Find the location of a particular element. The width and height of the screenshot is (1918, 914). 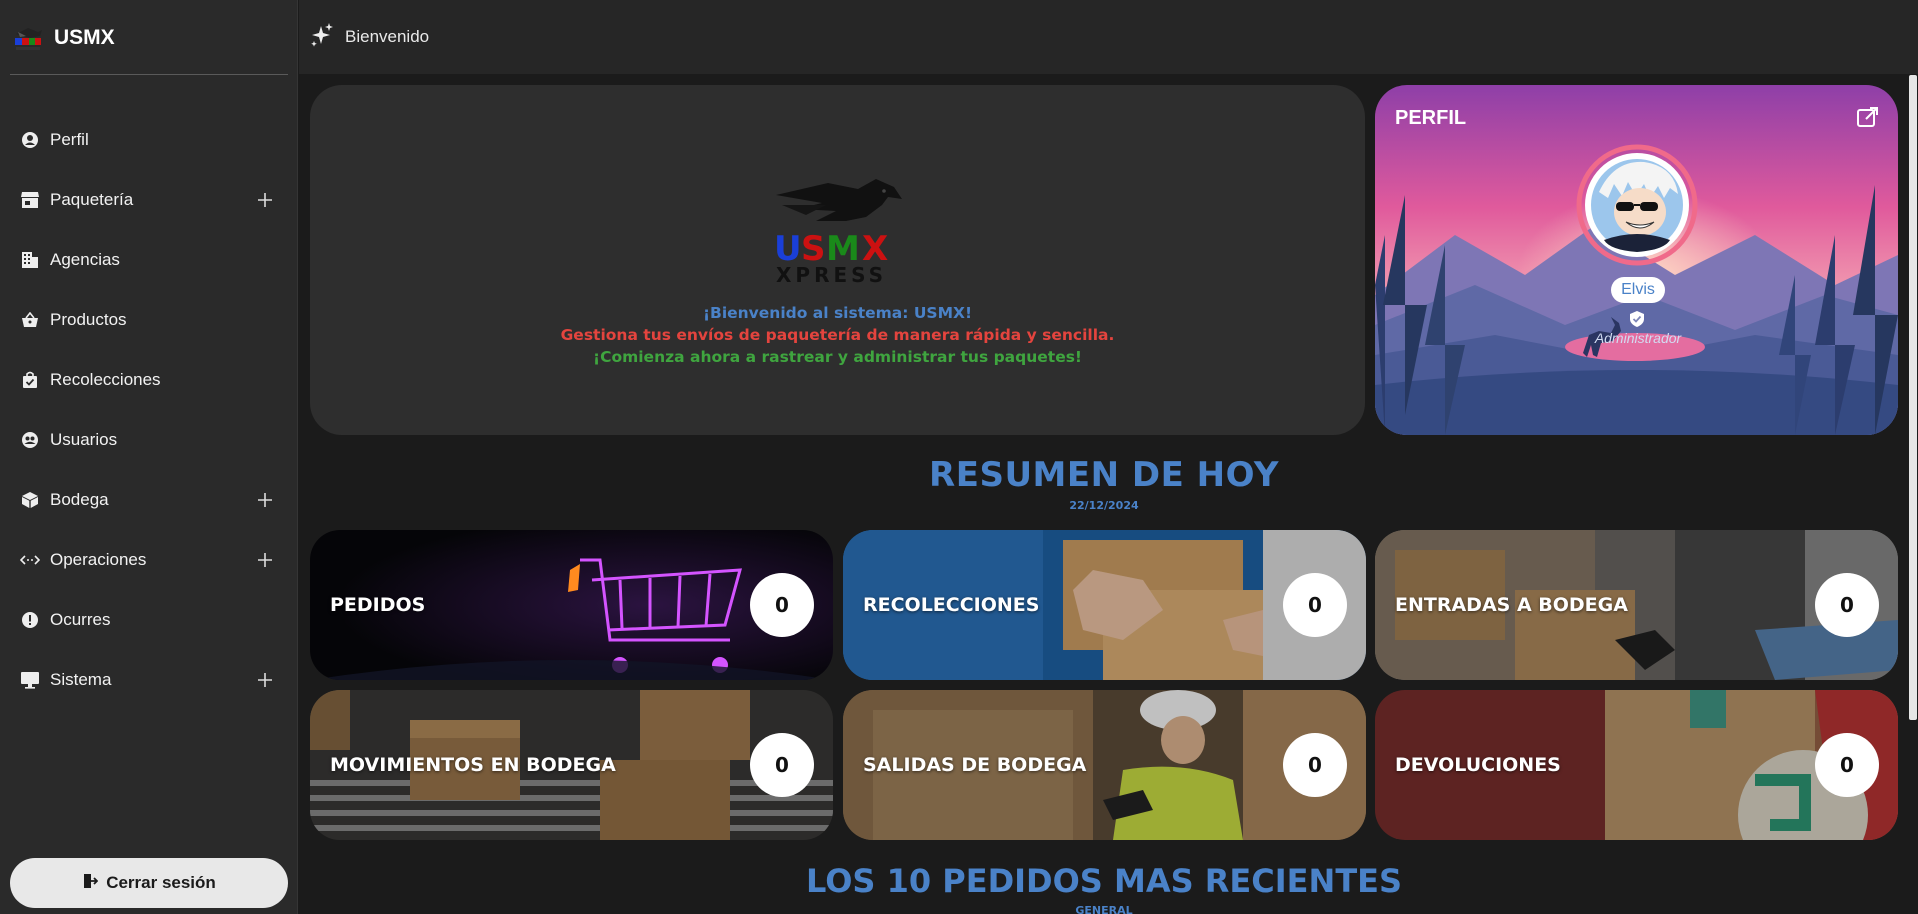

brand: USMX is located at coordinates (63, 38).